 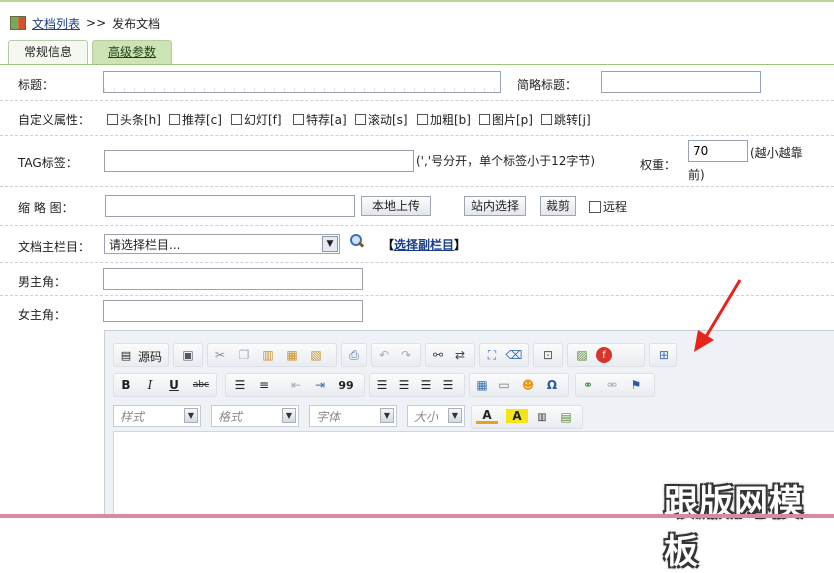 I want to click on replace-icon: ⇄, so click(x=460, y=355).